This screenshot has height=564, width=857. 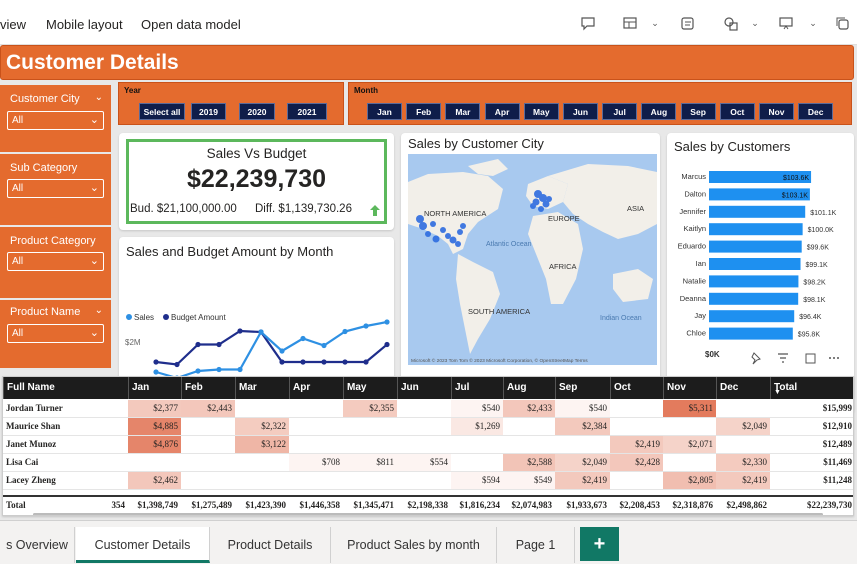 What do you see at coordinates (424, 388) in the screenshot?
I see `column-header: Jun` at bounding box center [424, 388].